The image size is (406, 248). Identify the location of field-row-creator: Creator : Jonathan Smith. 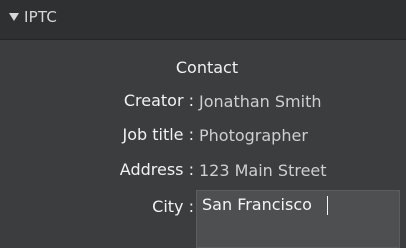
(203, 104).